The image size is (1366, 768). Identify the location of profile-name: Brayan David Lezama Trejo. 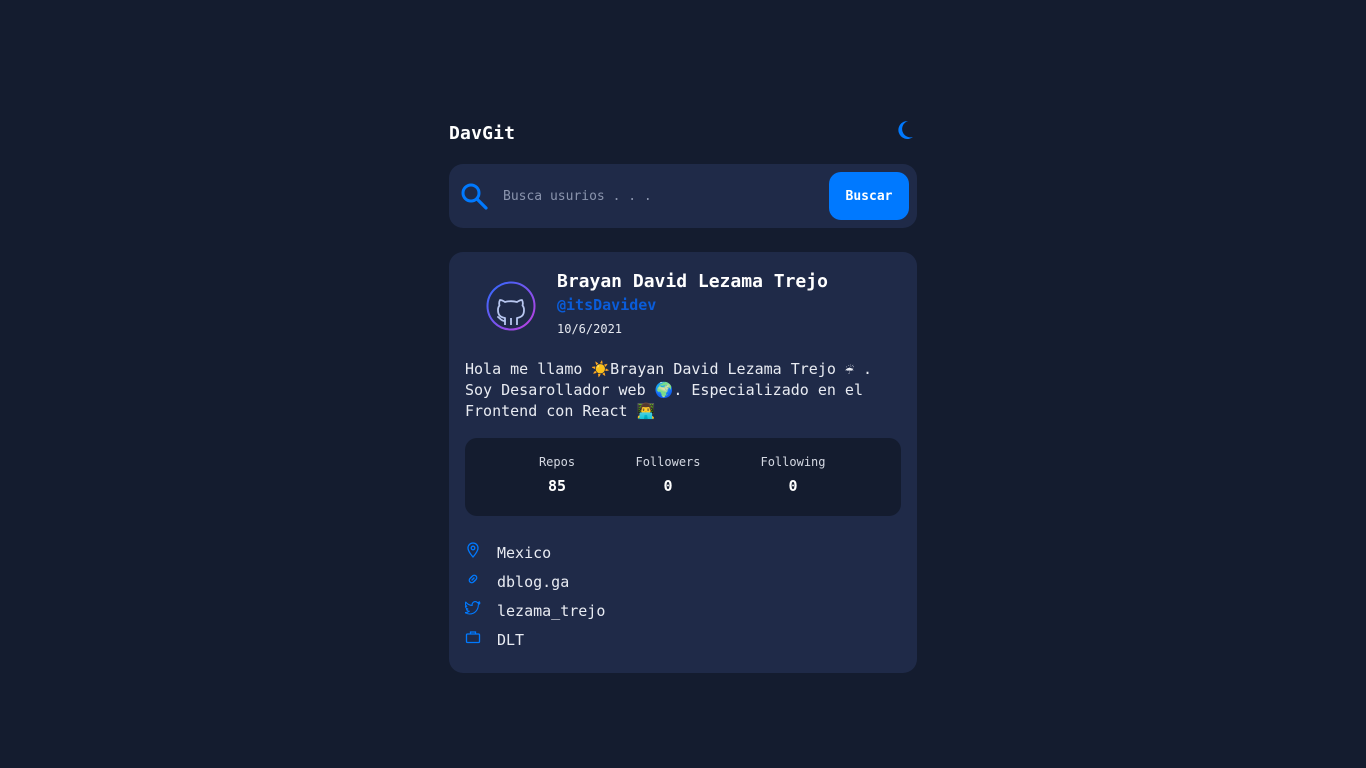
(692, 281).